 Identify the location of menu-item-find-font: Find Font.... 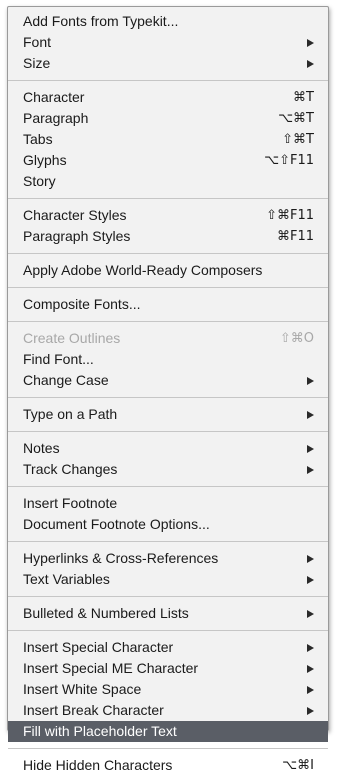
(168, 359).